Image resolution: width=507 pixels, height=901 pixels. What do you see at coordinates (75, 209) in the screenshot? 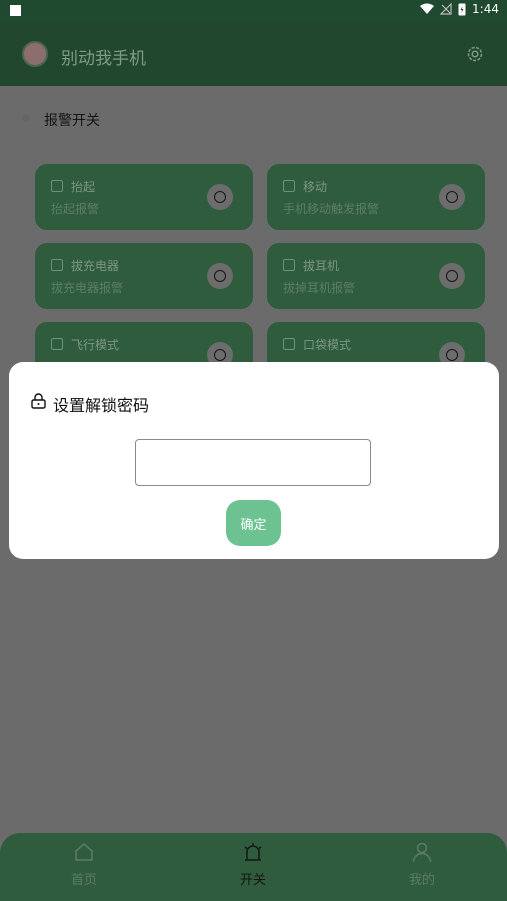
I see `card-desc: 抬起报警` at bounding box center [75, 209].